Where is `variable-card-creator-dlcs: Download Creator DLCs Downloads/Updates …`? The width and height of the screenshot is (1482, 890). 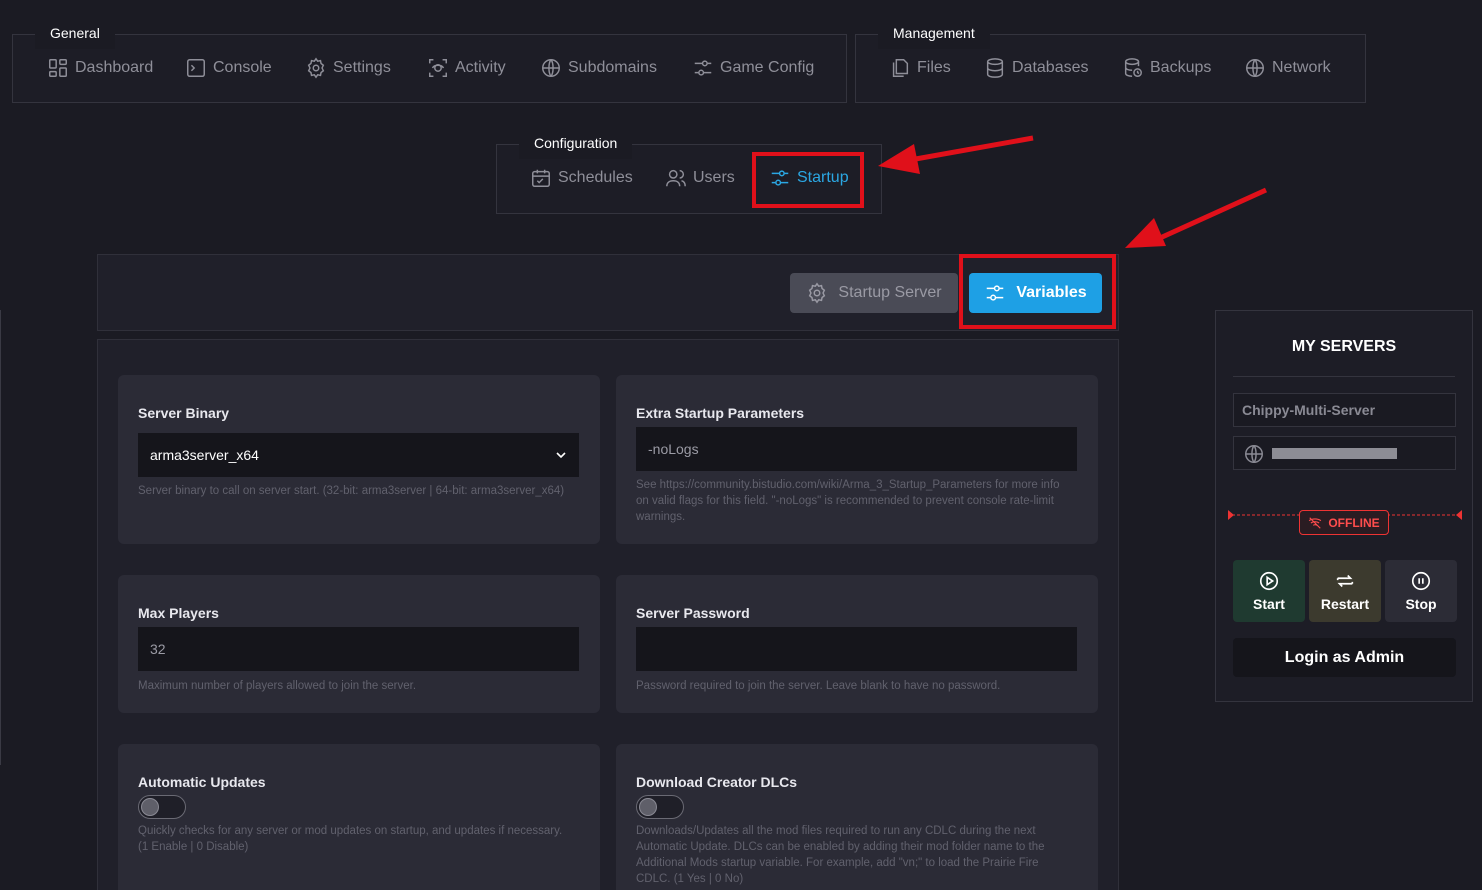
variable-card-creator-dlcs: Download Creator DLCs Downloads/Updates … is located at coordinates (857, 817).